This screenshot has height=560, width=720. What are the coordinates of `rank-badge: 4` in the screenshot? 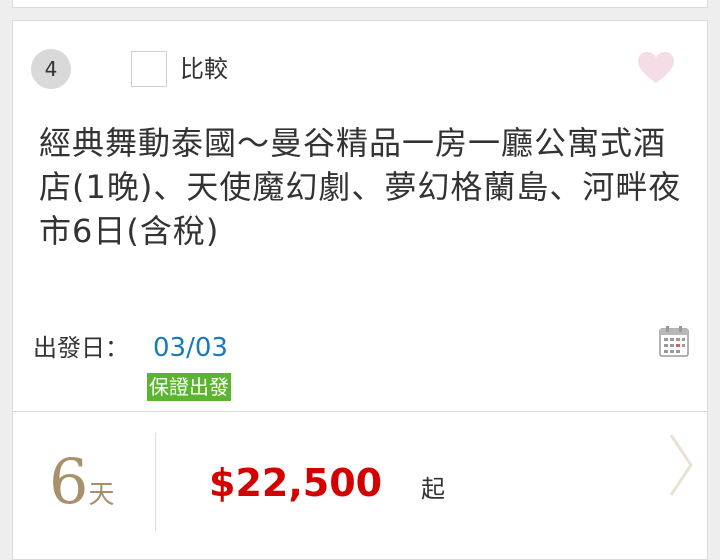 It's located at (51, 69).